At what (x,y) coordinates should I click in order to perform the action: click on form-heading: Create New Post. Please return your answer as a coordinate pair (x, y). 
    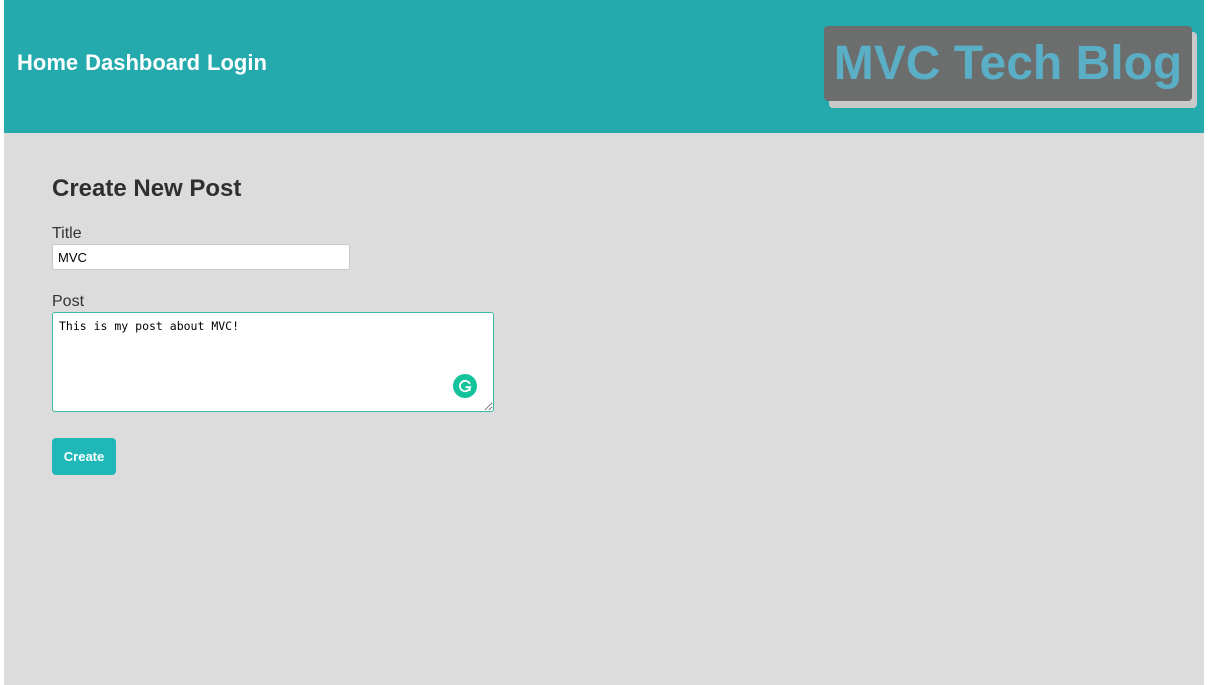
    Looking at the image, I should click on (147, 188).